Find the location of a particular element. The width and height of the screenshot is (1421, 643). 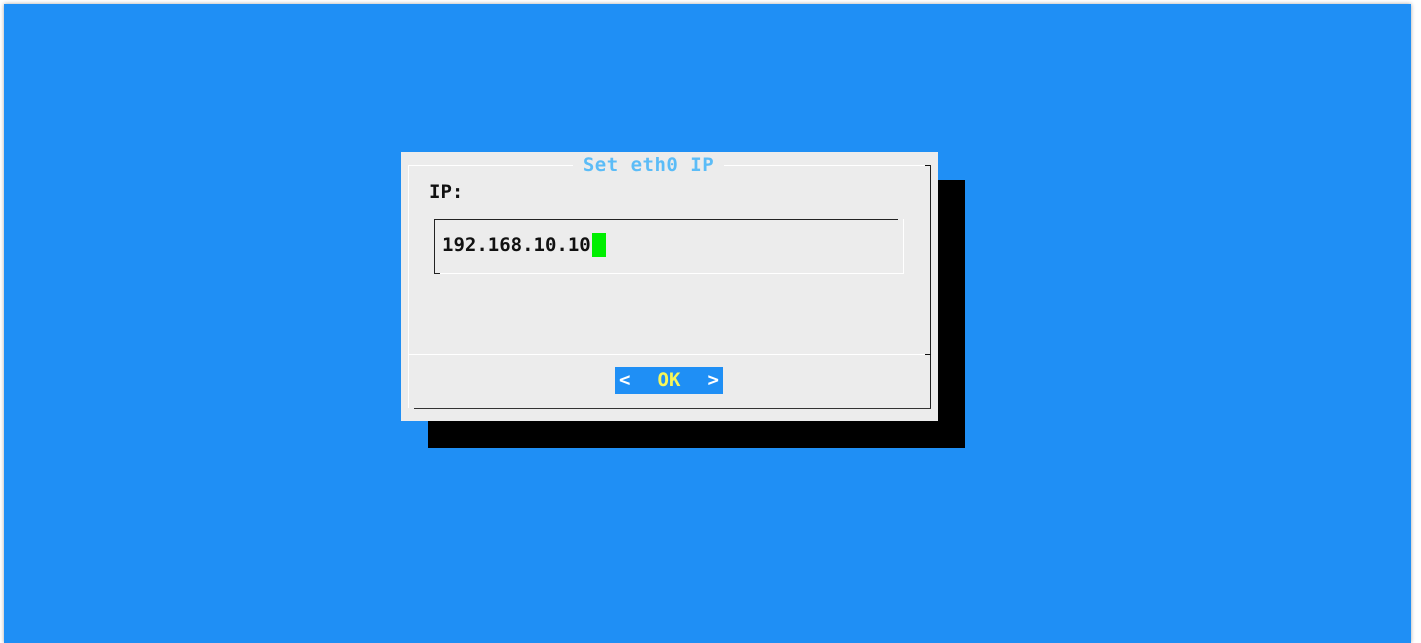

input-border-top is located at coordinates (666, 219).